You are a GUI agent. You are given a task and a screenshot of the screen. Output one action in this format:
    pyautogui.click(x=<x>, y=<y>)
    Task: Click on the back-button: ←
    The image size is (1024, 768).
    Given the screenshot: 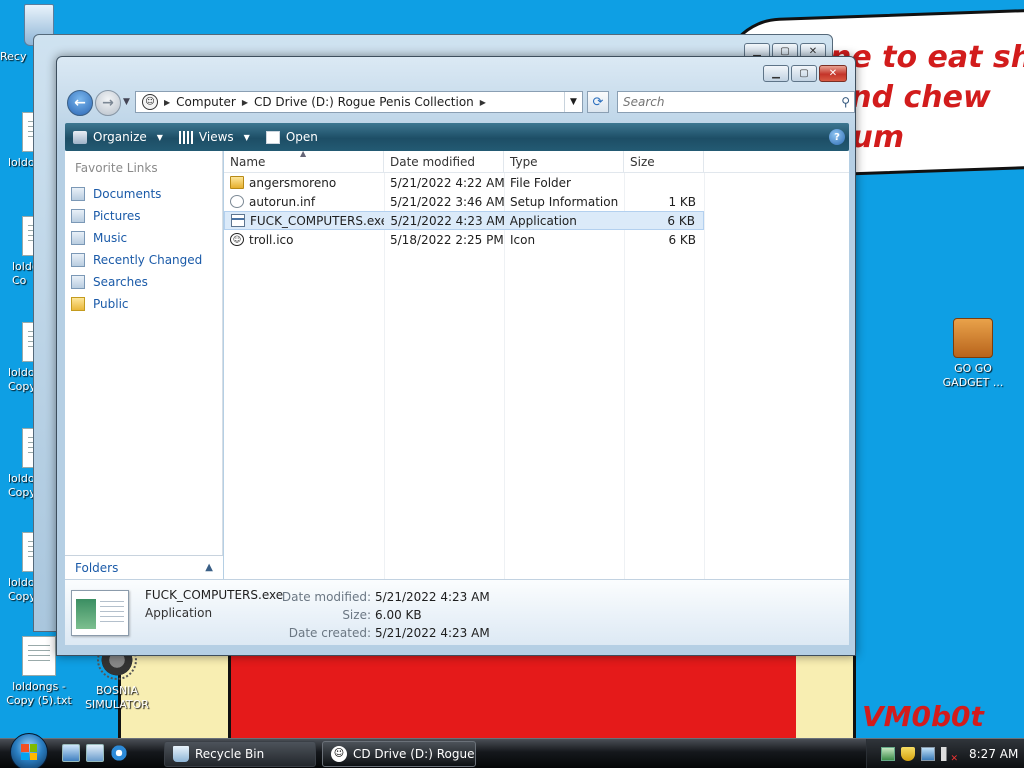 What is the action you would take?
    pyautogui.click(x=80, y=103)
    